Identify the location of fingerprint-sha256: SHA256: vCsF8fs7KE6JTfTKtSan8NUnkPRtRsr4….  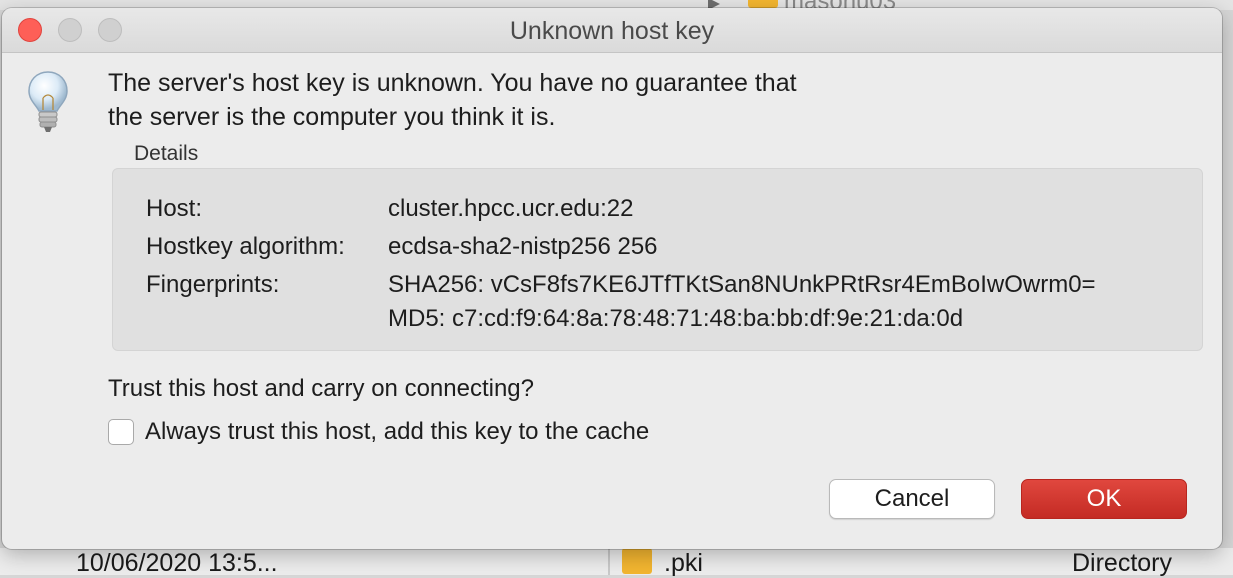
(742, 284).